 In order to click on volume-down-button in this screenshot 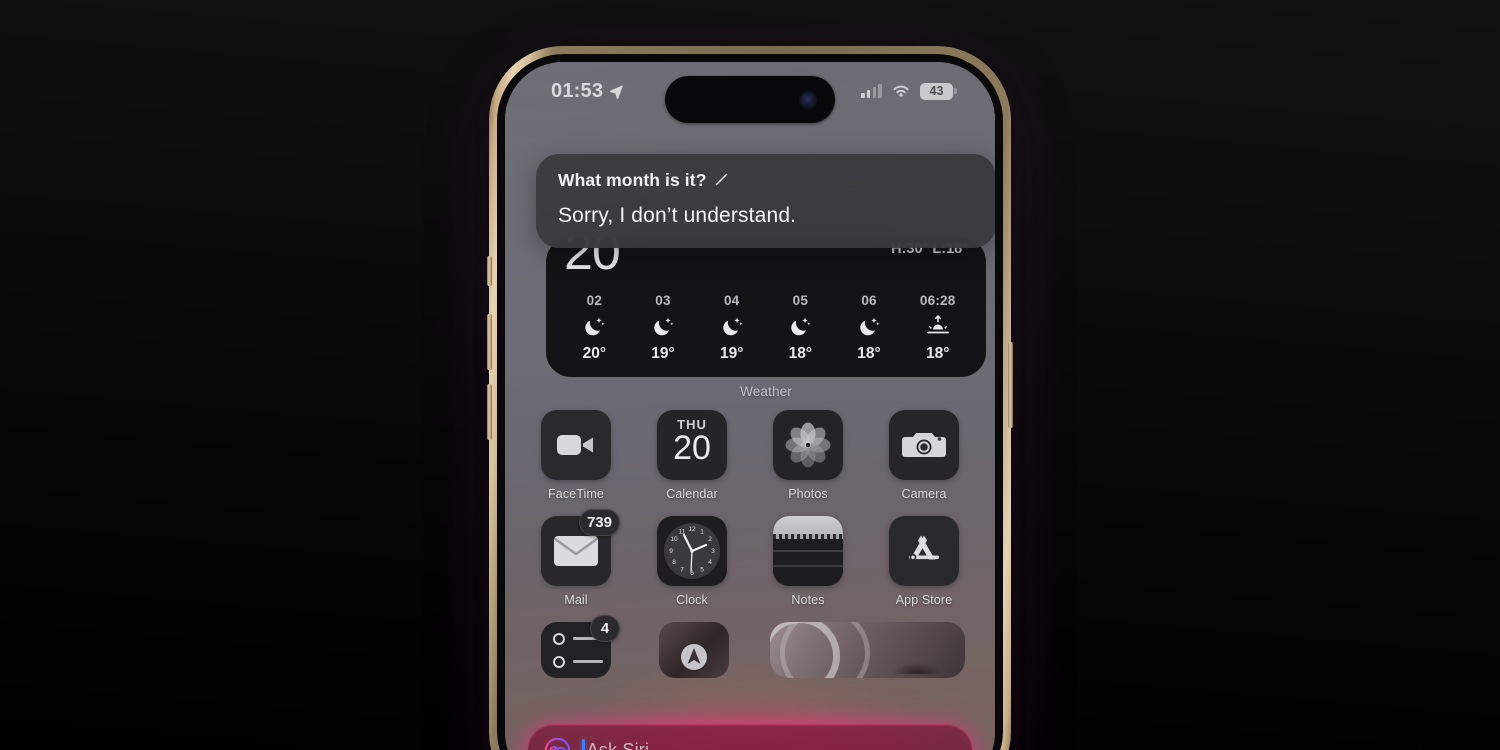, I will do `click(489, 412)`.